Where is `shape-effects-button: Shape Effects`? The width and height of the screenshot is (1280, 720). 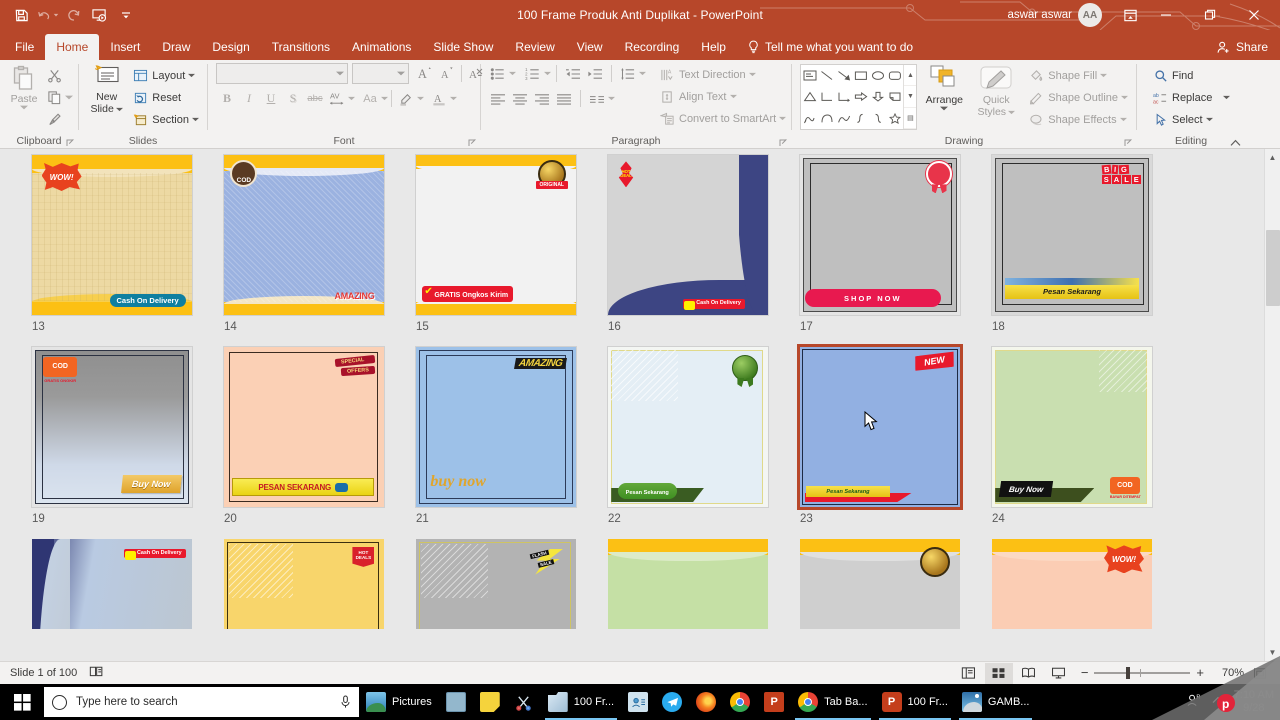
shape-effects-button: Shape Effects is located at coordinates (1078, 119).